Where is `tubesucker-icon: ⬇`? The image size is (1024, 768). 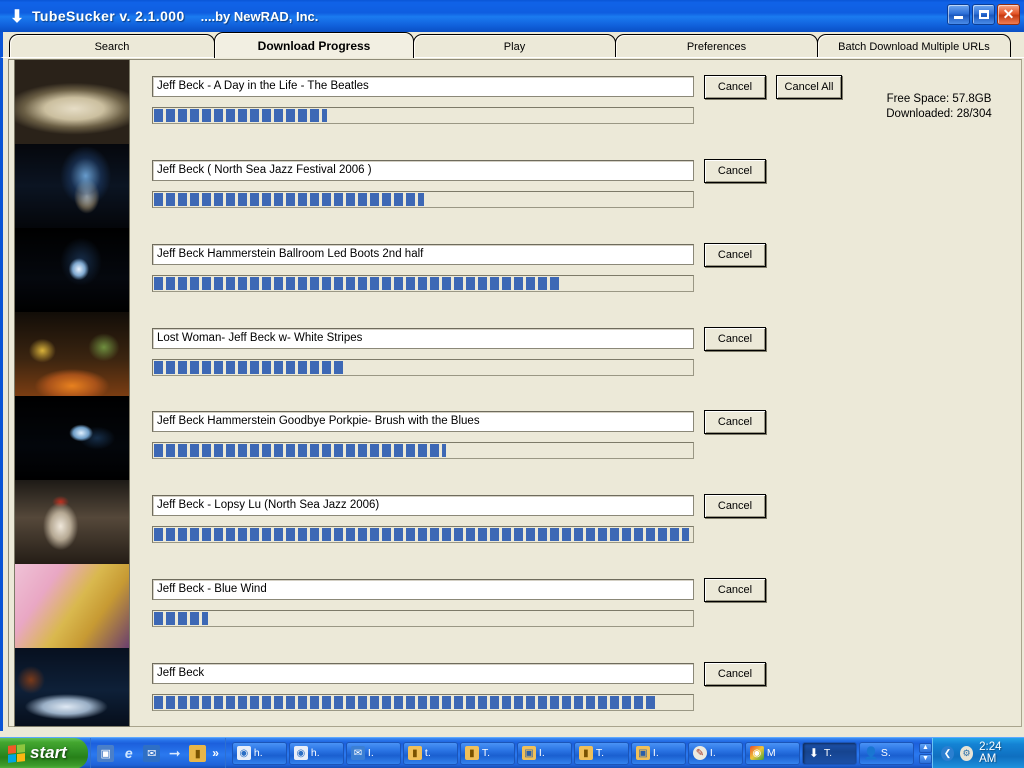
tubesucker-icon: ⬇ is located at coordinates (813, 753).